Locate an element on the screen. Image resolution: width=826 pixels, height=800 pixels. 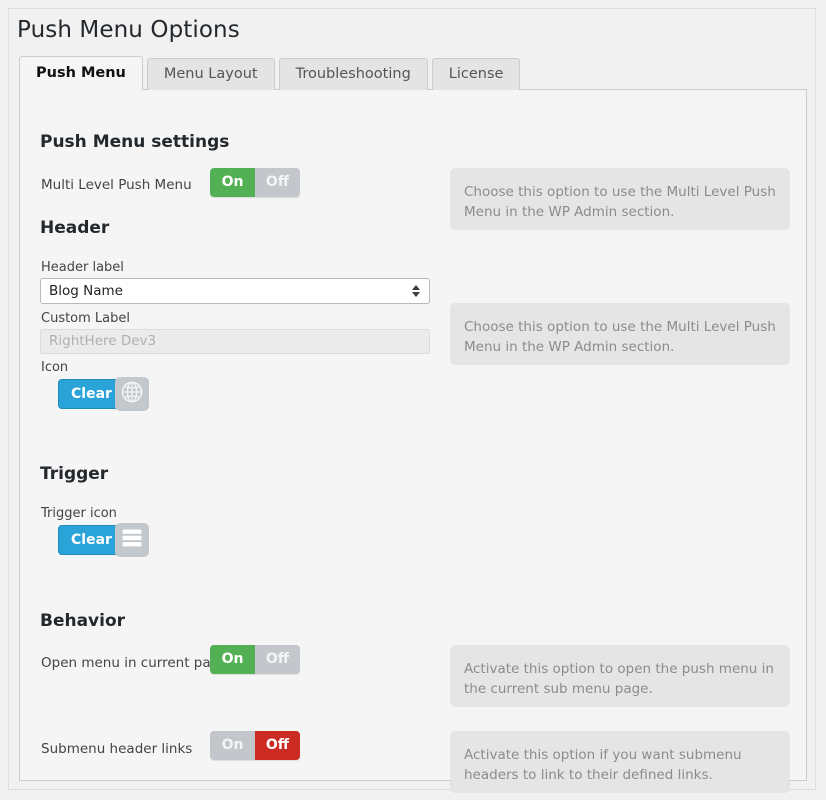
section-heading-push-menu-settings: Push Menu settings is located at coordinates (135, 142).